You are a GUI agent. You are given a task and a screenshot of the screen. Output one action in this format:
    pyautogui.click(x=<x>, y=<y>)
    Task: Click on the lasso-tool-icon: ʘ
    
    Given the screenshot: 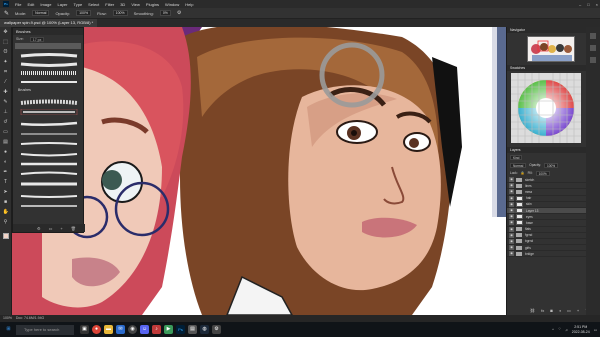 What is the action you would take?
    pyautogui.click(x=6, y=52)
    